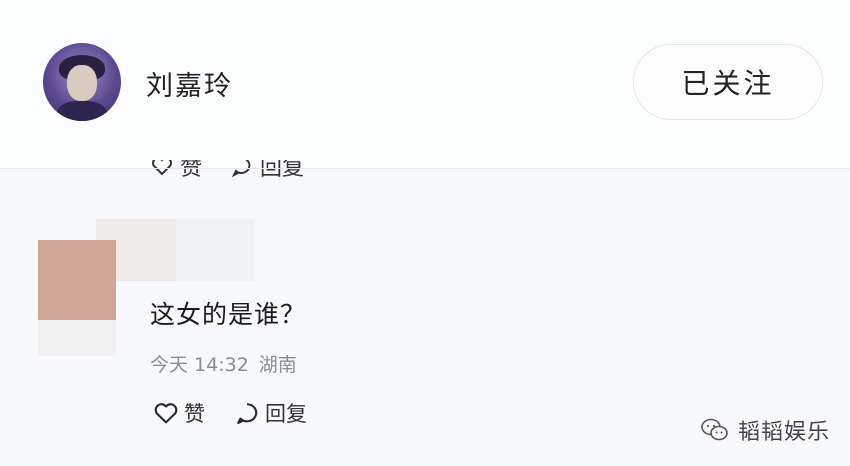 The width and height of the screenshot is (850, 466). I want to click on previous-reply-label: 回复, so click(282, 170).